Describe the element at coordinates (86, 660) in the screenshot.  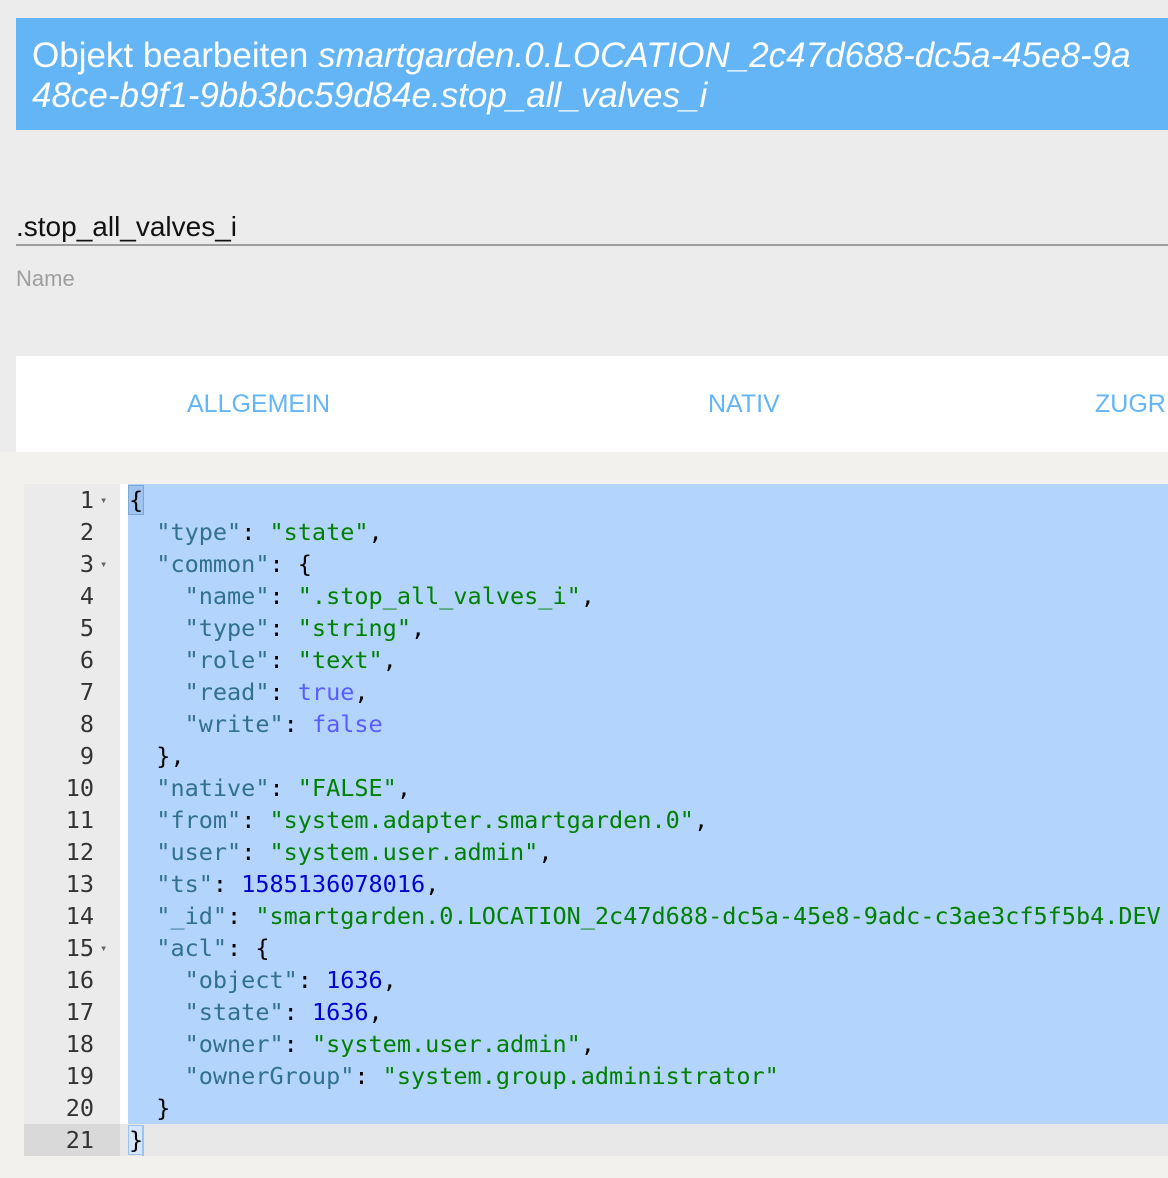
I see `line-number: 6` at that location.